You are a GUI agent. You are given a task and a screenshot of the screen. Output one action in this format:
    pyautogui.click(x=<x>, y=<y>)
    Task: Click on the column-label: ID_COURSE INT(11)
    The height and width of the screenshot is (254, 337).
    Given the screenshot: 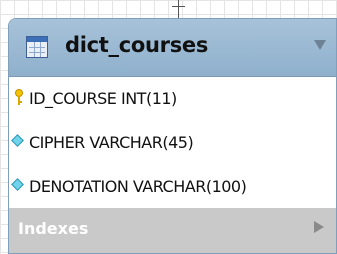 What is the action you would take?
    pyautogui.click(x=103, y=98)
    